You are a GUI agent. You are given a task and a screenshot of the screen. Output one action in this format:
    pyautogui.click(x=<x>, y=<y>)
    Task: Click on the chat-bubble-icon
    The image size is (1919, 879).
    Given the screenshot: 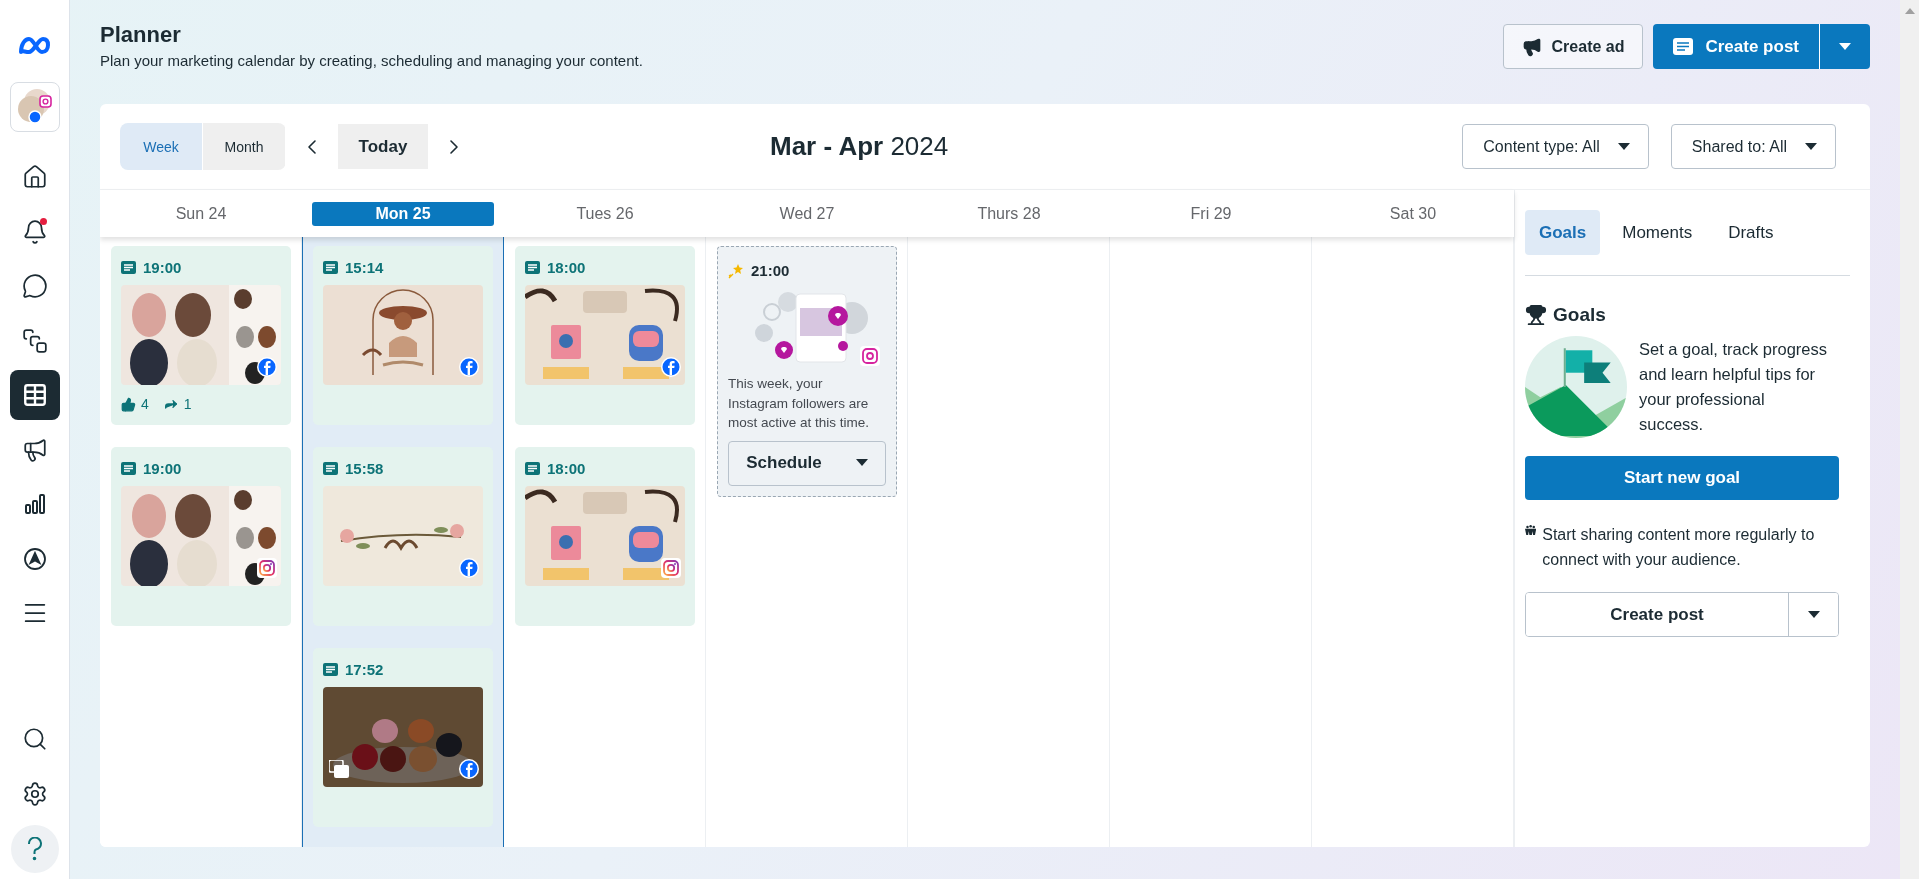 What is the action you would take?
    pyautogui.click(x=34, y=286)
    